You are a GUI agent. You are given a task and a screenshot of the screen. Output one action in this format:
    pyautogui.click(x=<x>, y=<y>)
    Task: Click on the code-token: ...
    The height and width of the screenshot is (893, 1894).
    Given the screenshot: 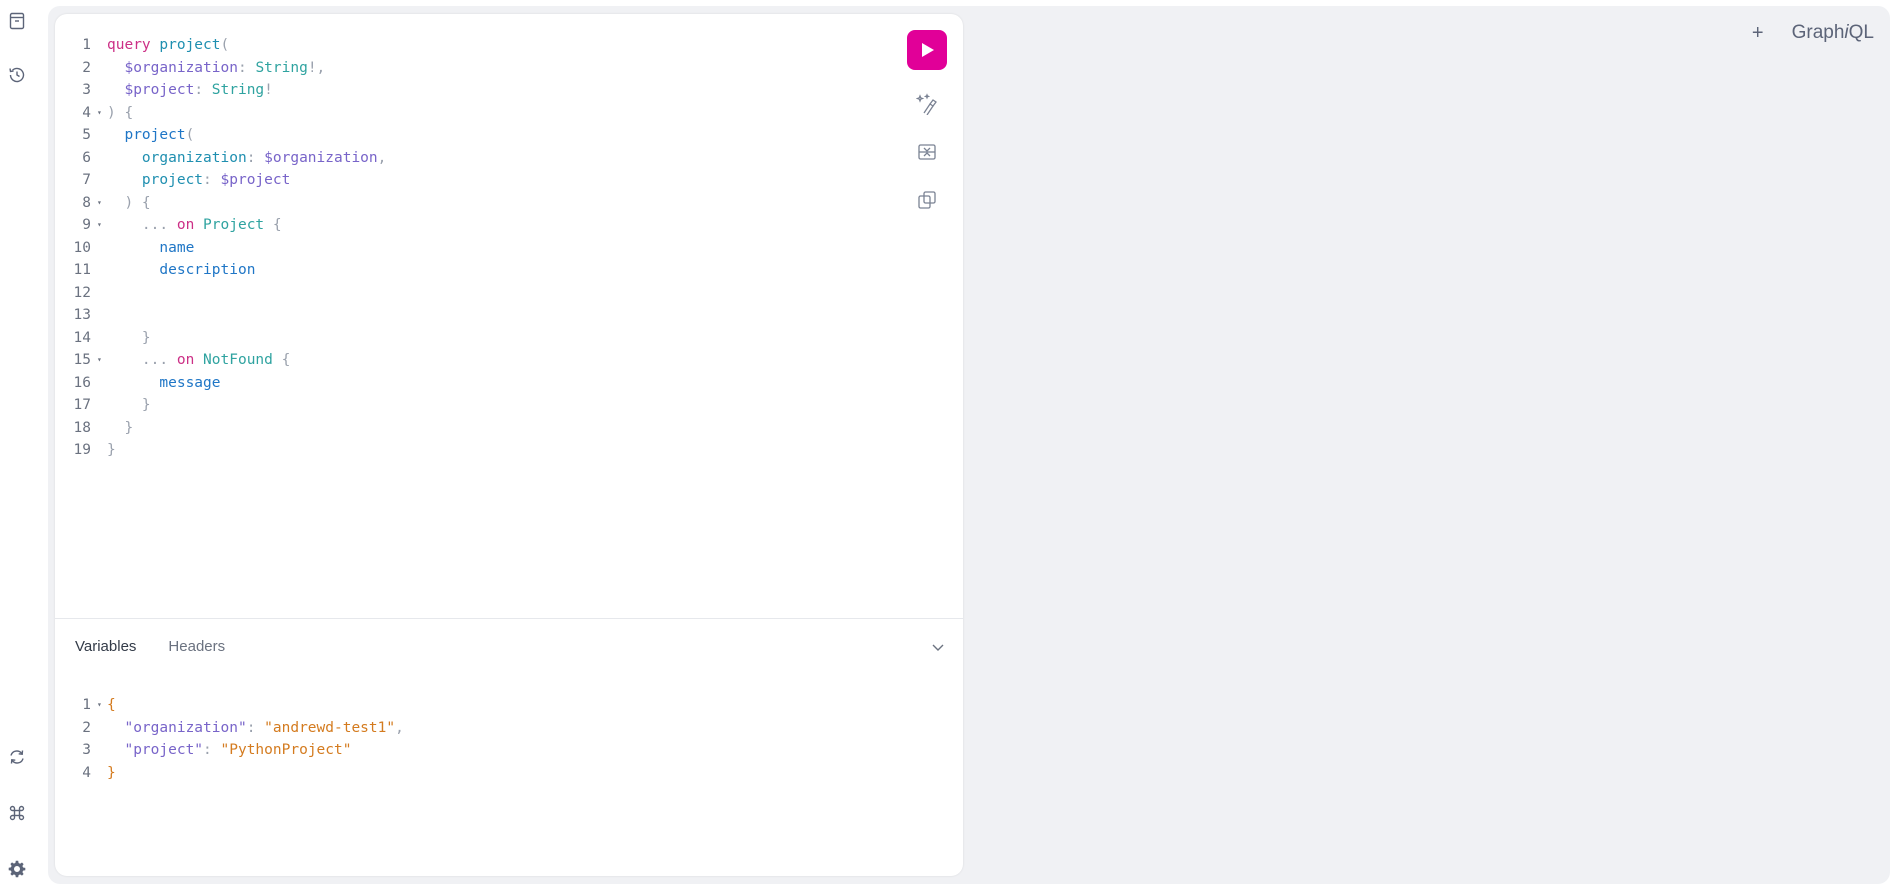 What is the action you would take?
    pyautogui.click(x=159, y=225)
    